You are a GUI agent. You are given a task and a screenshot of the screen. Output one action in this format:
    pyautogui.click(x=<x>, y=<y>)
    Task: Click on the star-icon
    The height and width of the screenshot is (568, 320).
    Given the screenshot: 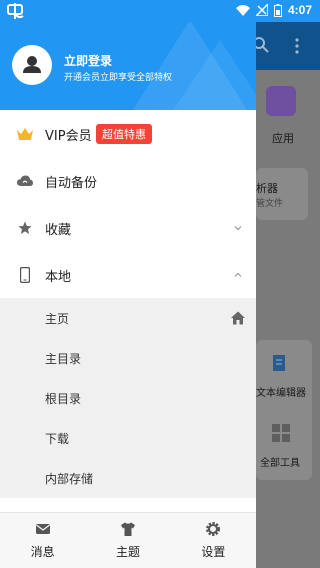 What is the action you would take?
    pyautogui.click(x=25, y=228)
    